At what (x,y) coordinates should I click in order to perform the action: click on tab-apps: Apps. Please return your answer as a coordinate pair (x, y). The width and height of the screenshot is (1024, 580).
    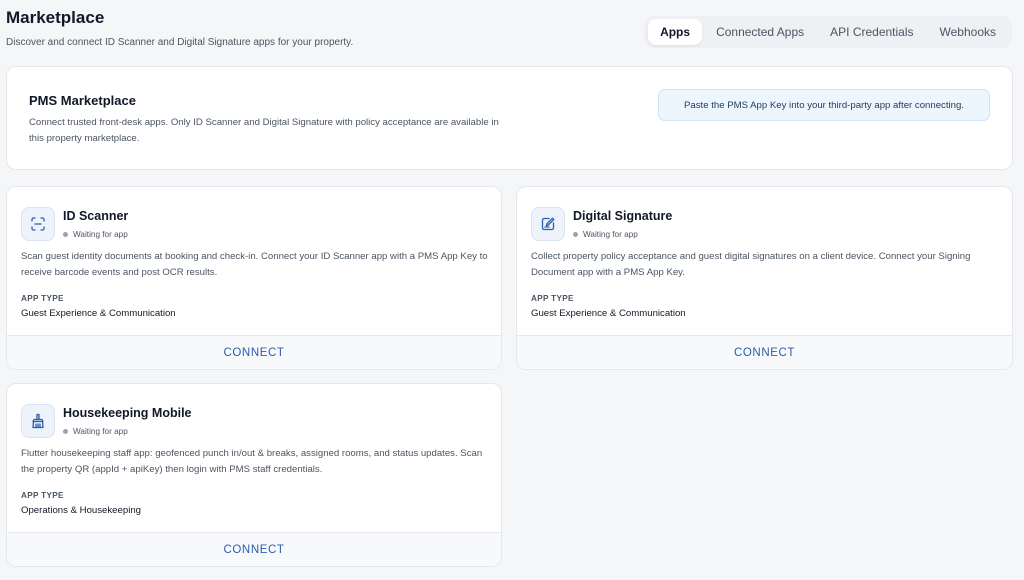
    Looking at the image, I should click on (675, 32).